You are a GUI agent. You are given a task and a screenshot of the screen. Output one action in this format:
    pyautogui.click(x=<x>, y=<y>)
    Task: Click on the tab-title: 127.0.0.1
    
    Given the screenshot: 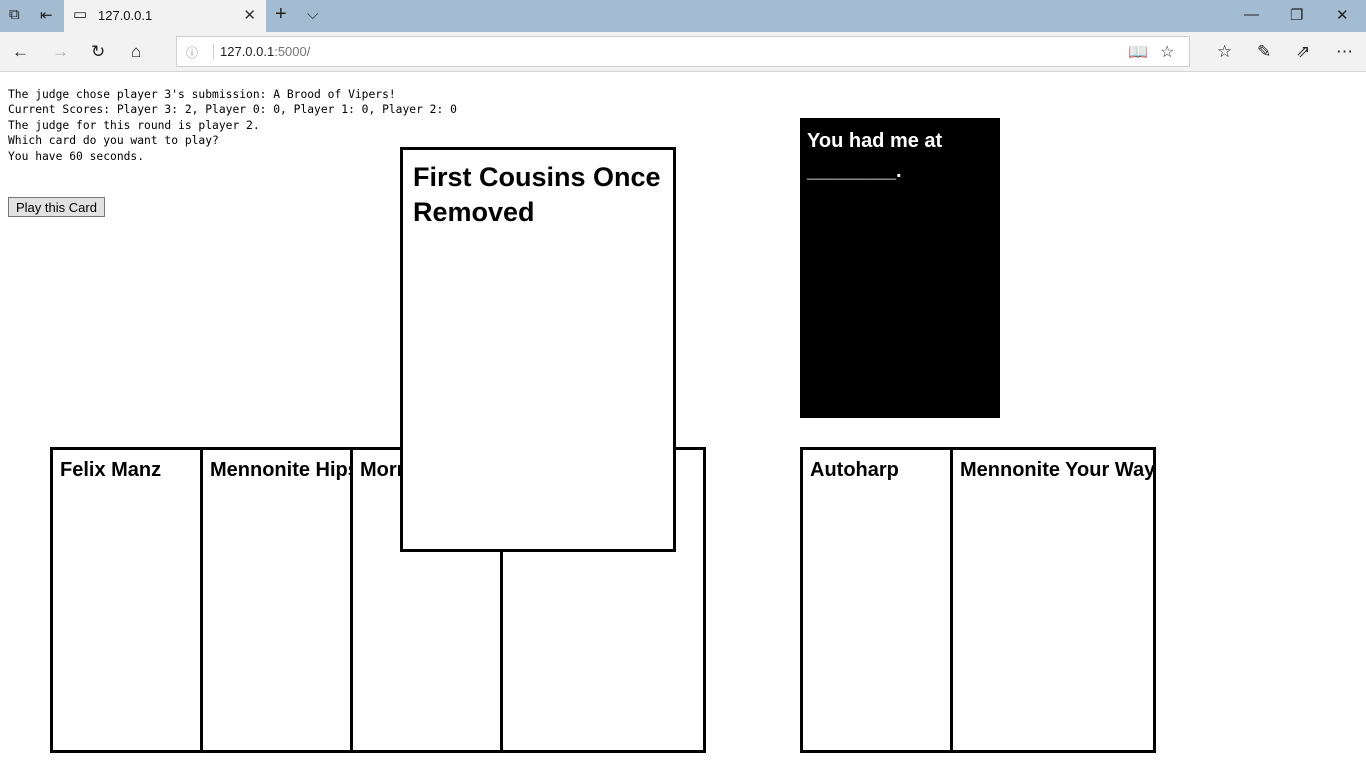 What is the action you would take?
    pyautogui.click(x=125, y=15)
    